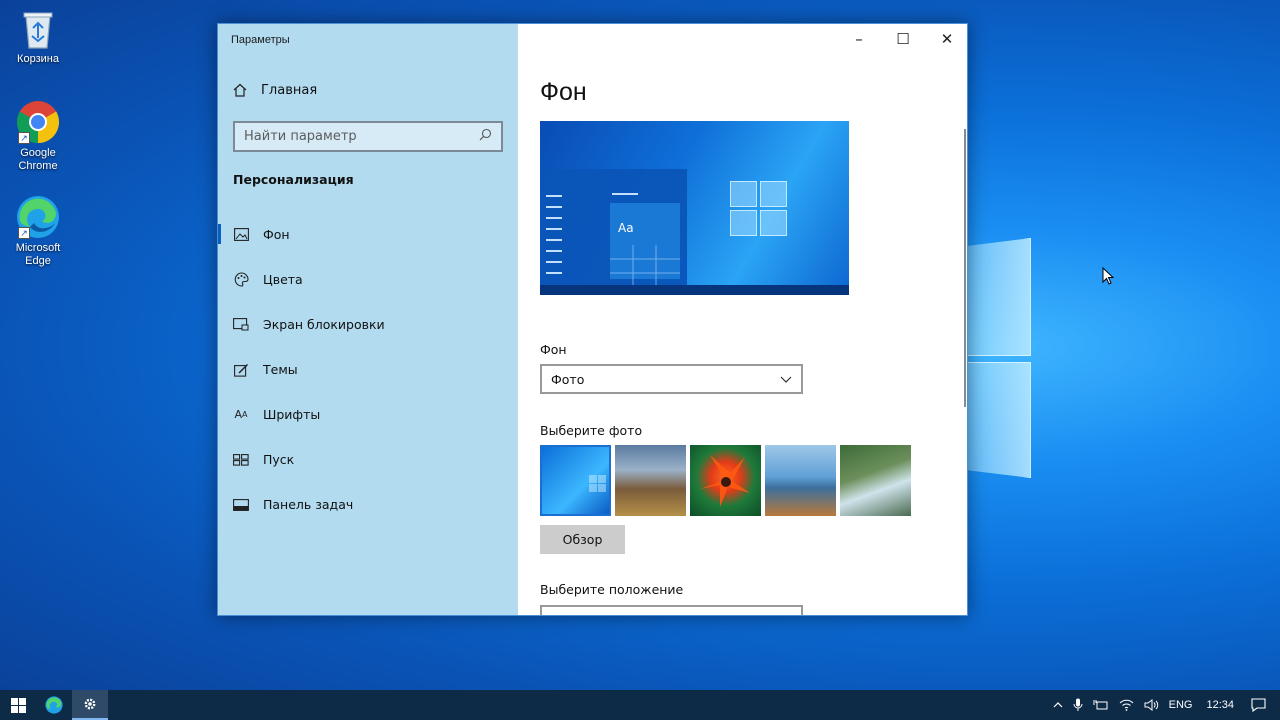 Image resolution: width=1280 pixels, height=720 pixels. I want to click on position-dropdown, so click(671, 610).